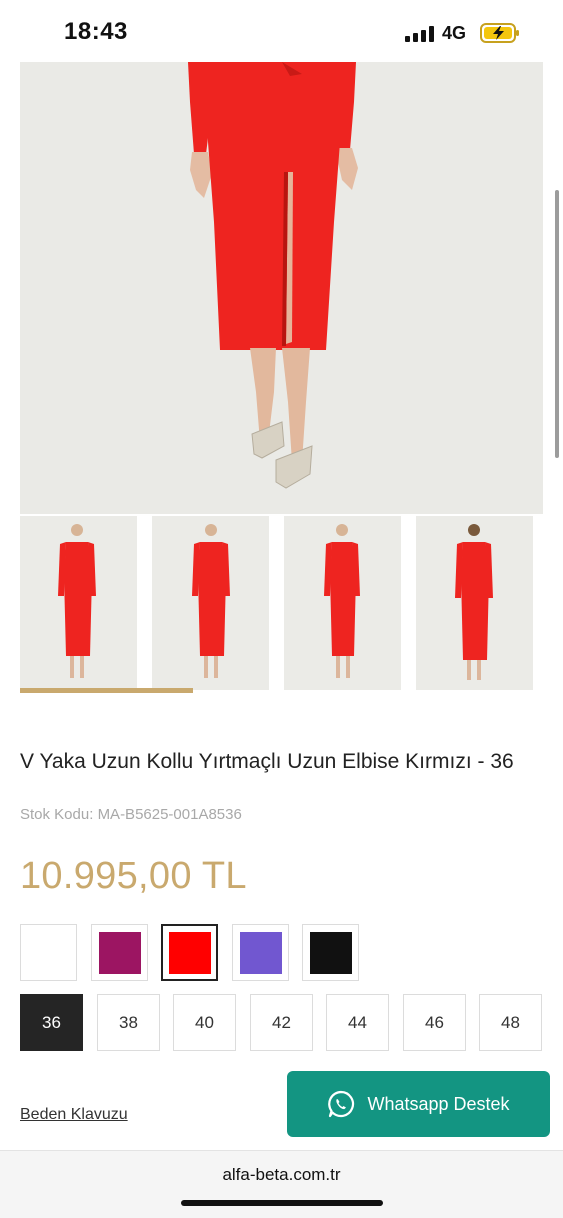 This screenshot has width=563, height=1218. I want to click on browser-url-bar: alfa-beta.com.tr, so click(281, 1184).